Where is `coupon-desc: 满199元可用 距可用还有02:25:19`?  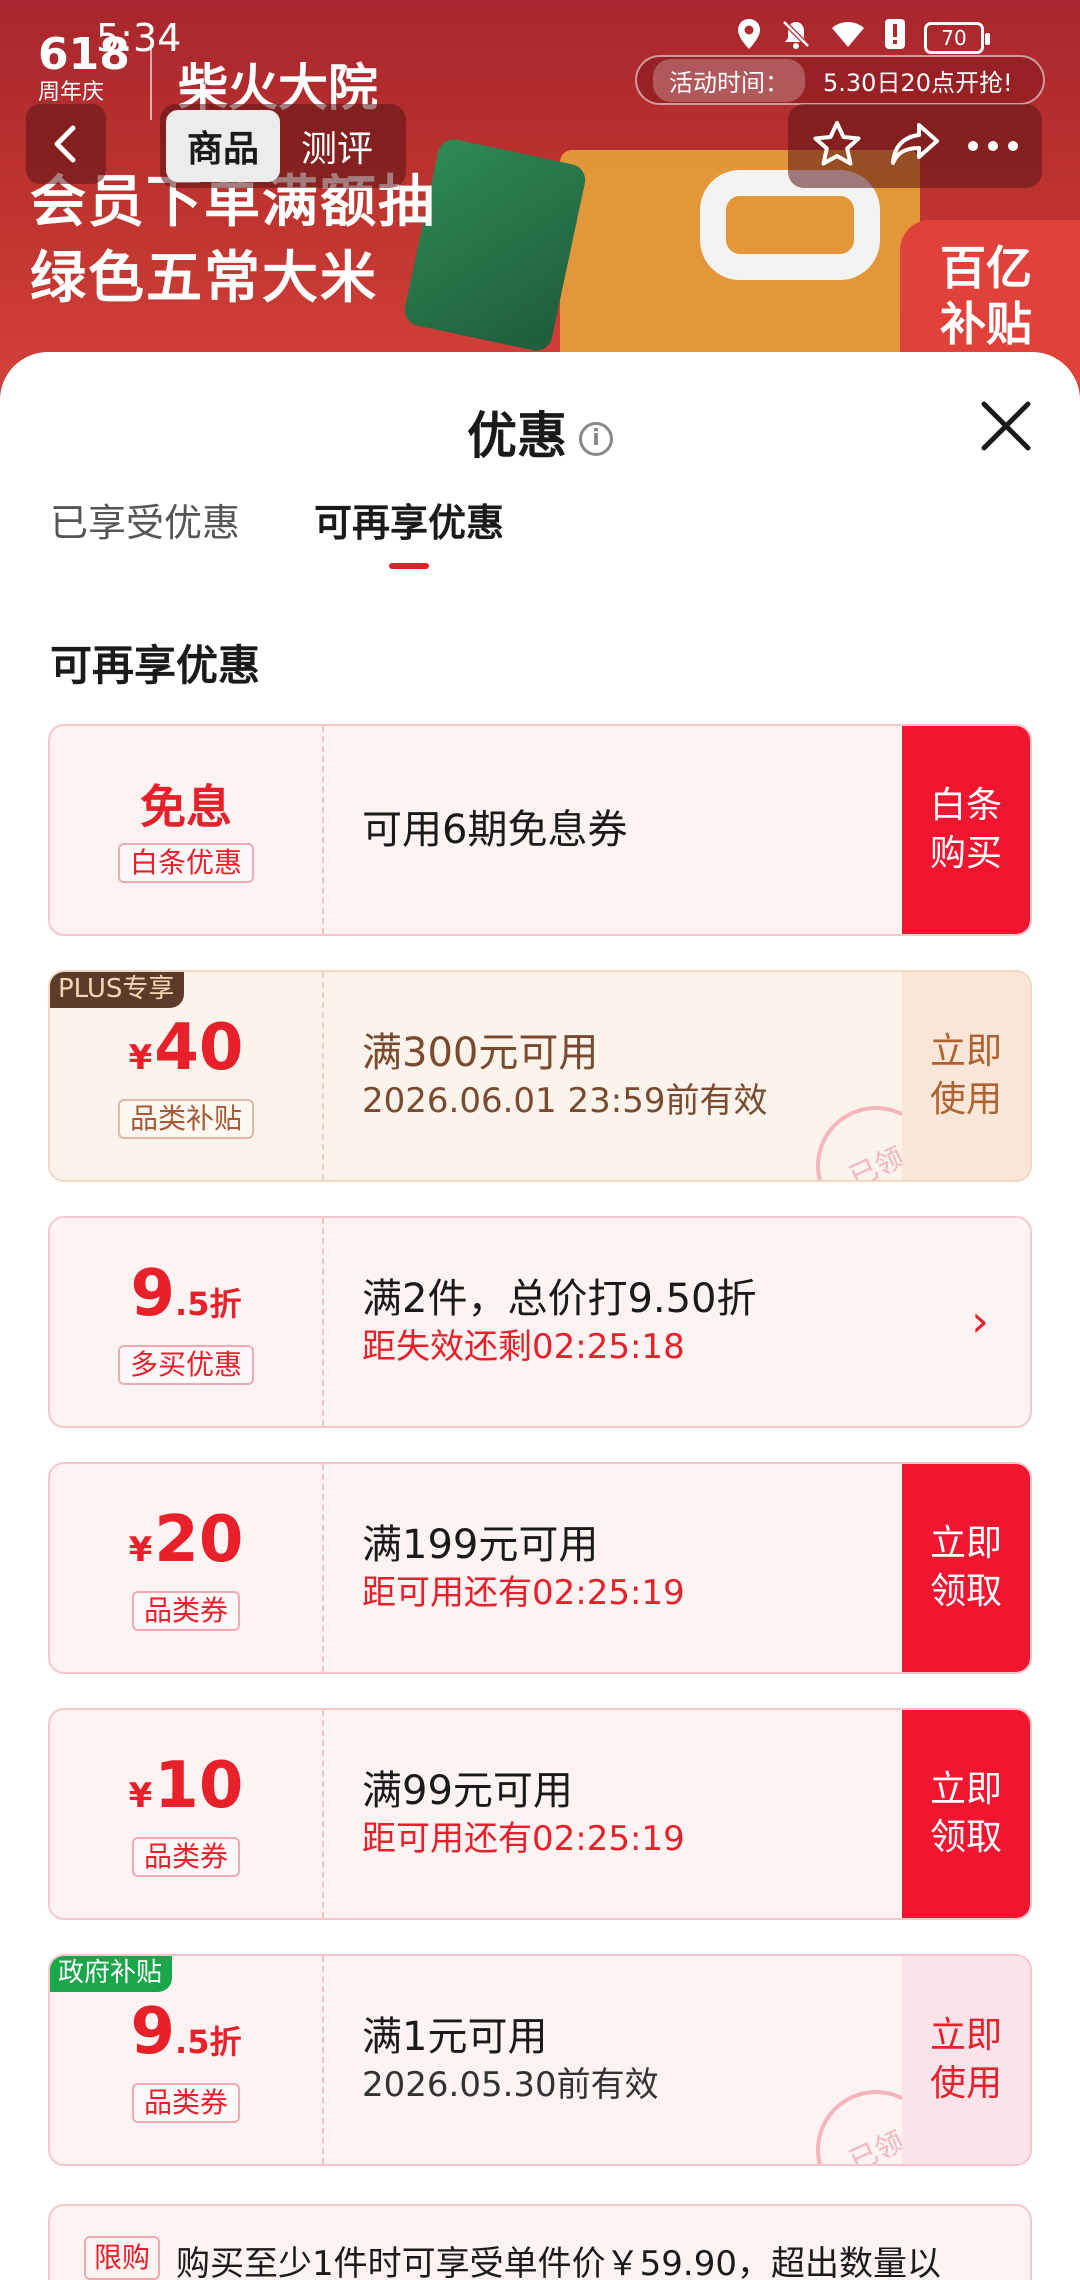 coupon-desc: 满199元可用 距可用还有02:25:19 is located at coordinates (523, 1568).